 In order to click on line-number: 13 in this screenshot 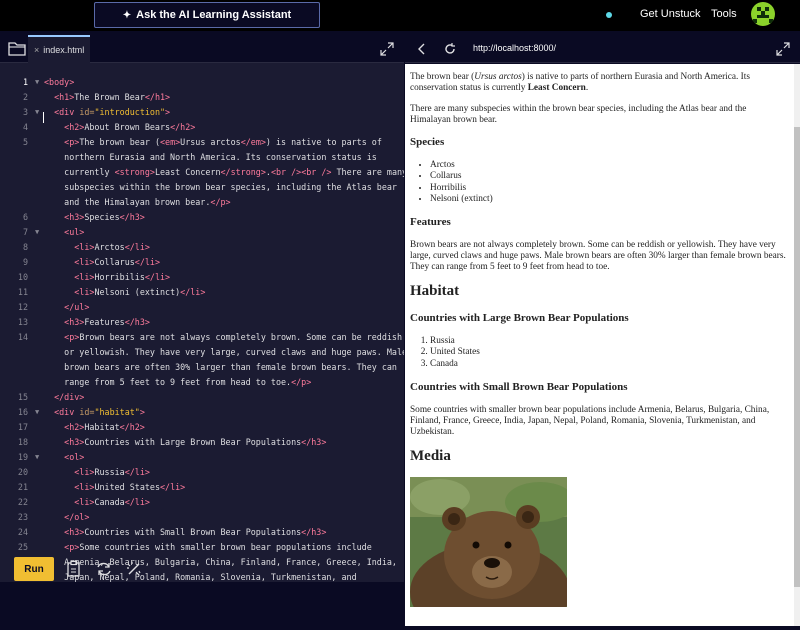, I will do `click(22, 322)`.